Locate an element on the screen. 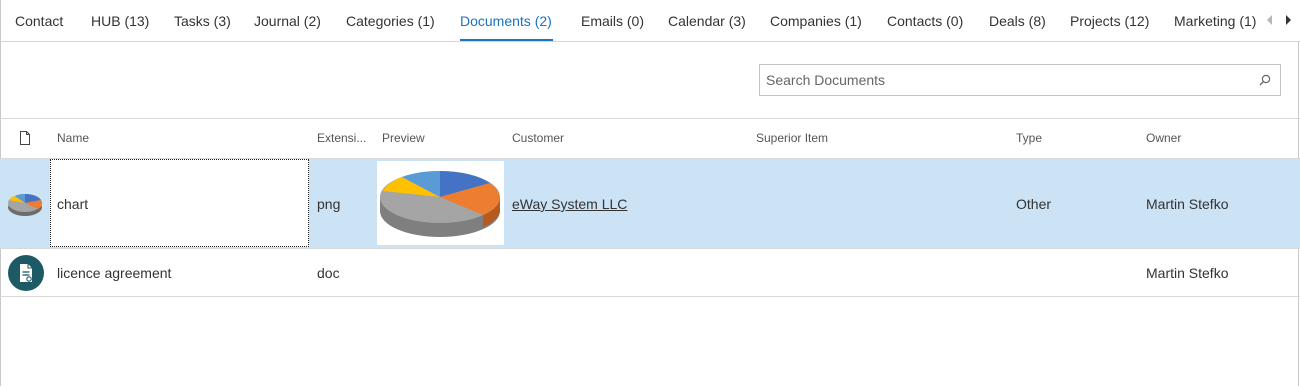  column-header-preview: Preview is located at coordinates (403, 138).